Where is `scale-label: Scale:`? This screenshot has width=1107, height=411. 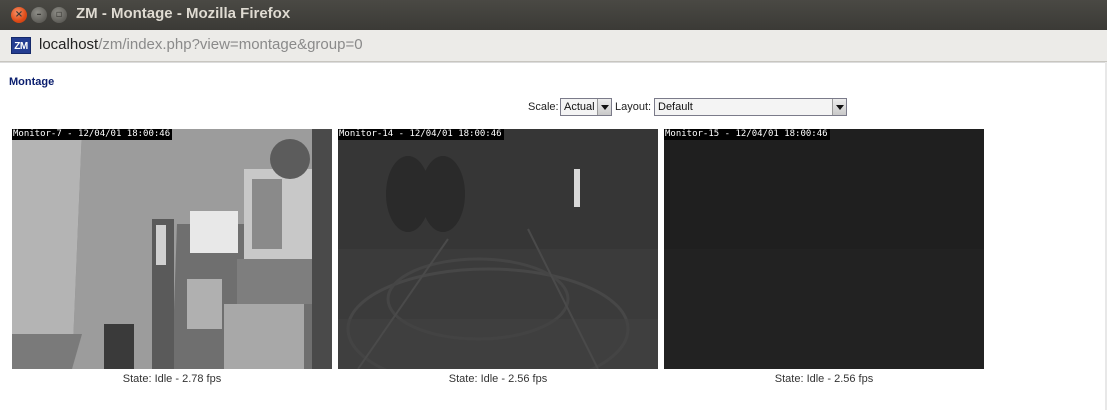 scale-label: Scale: is located at coordinates (543, 107).